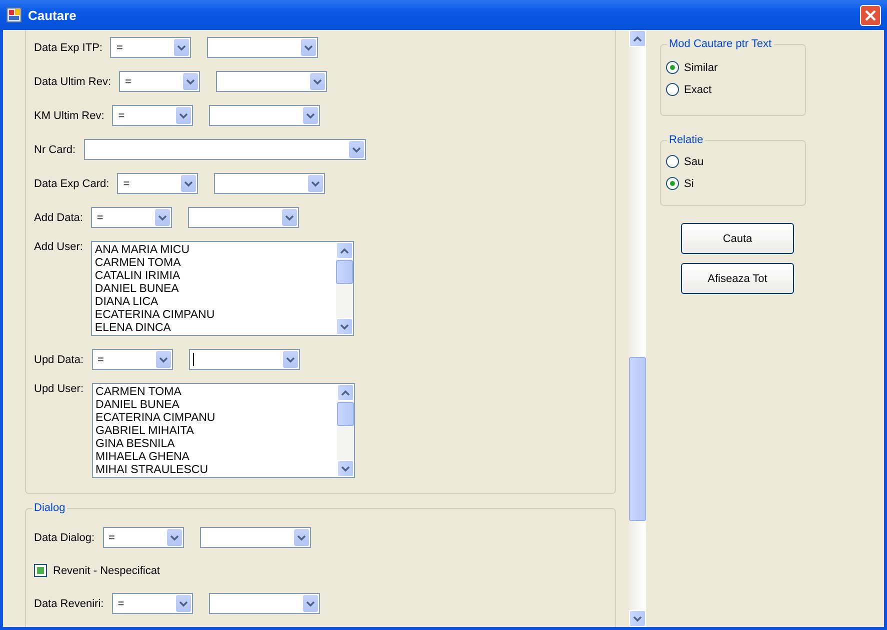  I want to click on field-label: Data Ultim Rev:, so click(73, 82).